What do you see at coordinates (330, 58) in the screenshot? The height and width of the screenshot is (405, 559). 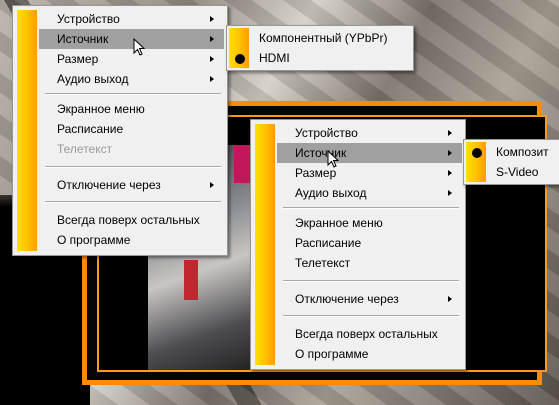 I see `submenu-item-hdmi: HDMI` at bounding box center [330, 58].